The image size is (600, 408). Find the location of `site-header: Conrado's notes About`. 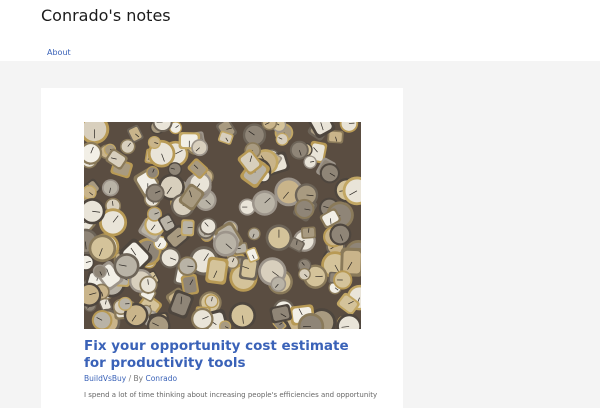

site-header: Conrado's notes About is located at coordinates (300, 30).